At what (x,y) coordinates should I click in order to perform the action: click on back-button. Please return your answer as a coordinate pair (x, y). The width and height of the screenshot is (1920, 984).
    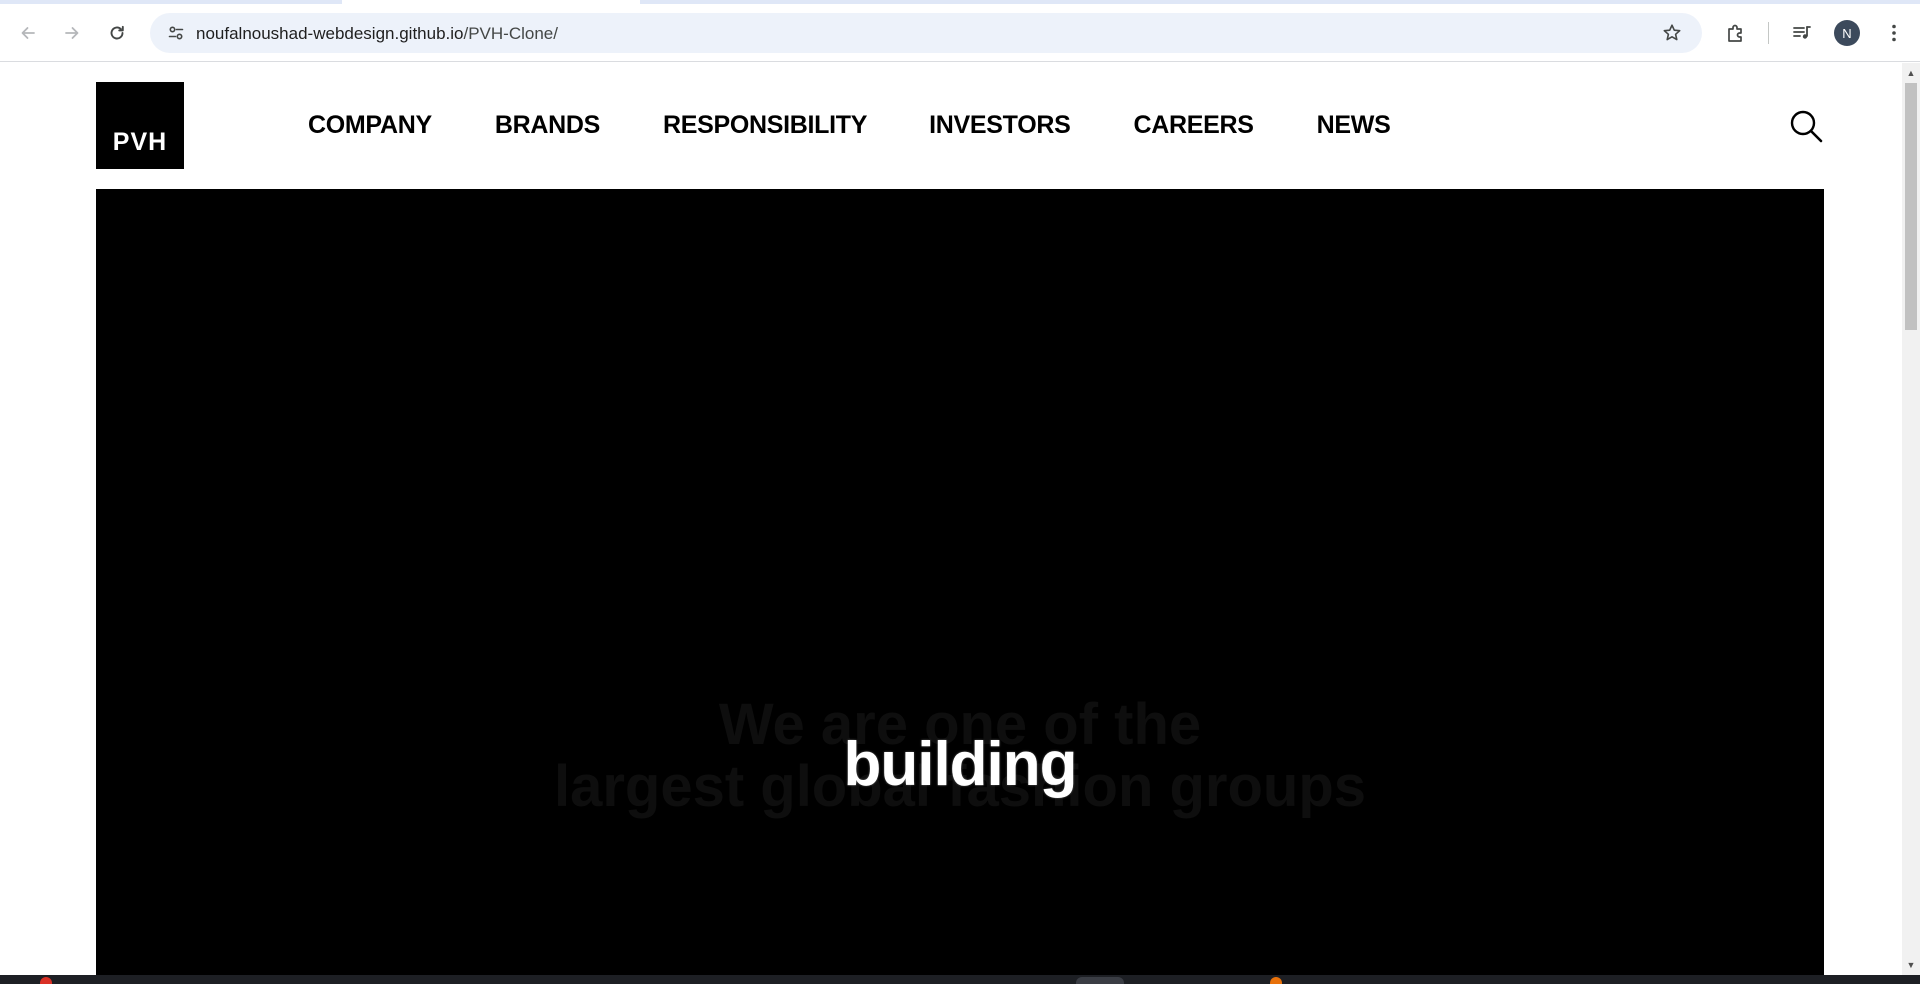
    Looking at the image, I should click on (28, 33).